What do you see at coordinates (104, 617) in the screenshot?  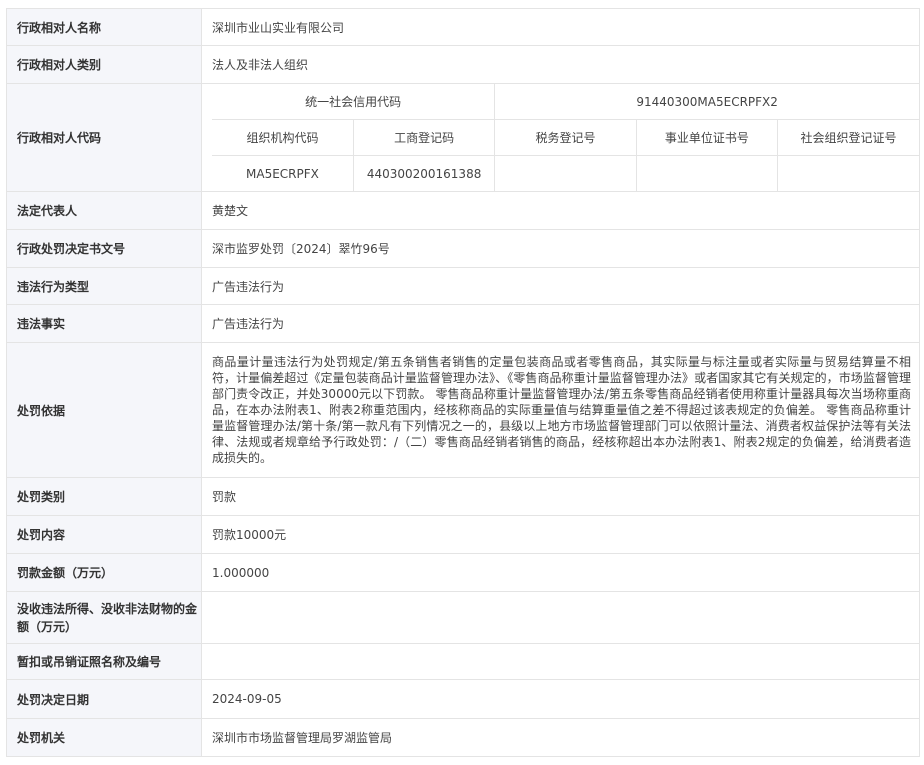 I see `confiscated-amount-label: 没收违法所得、没收非法财物的金额（万元）` at bounding box center [104, 617].